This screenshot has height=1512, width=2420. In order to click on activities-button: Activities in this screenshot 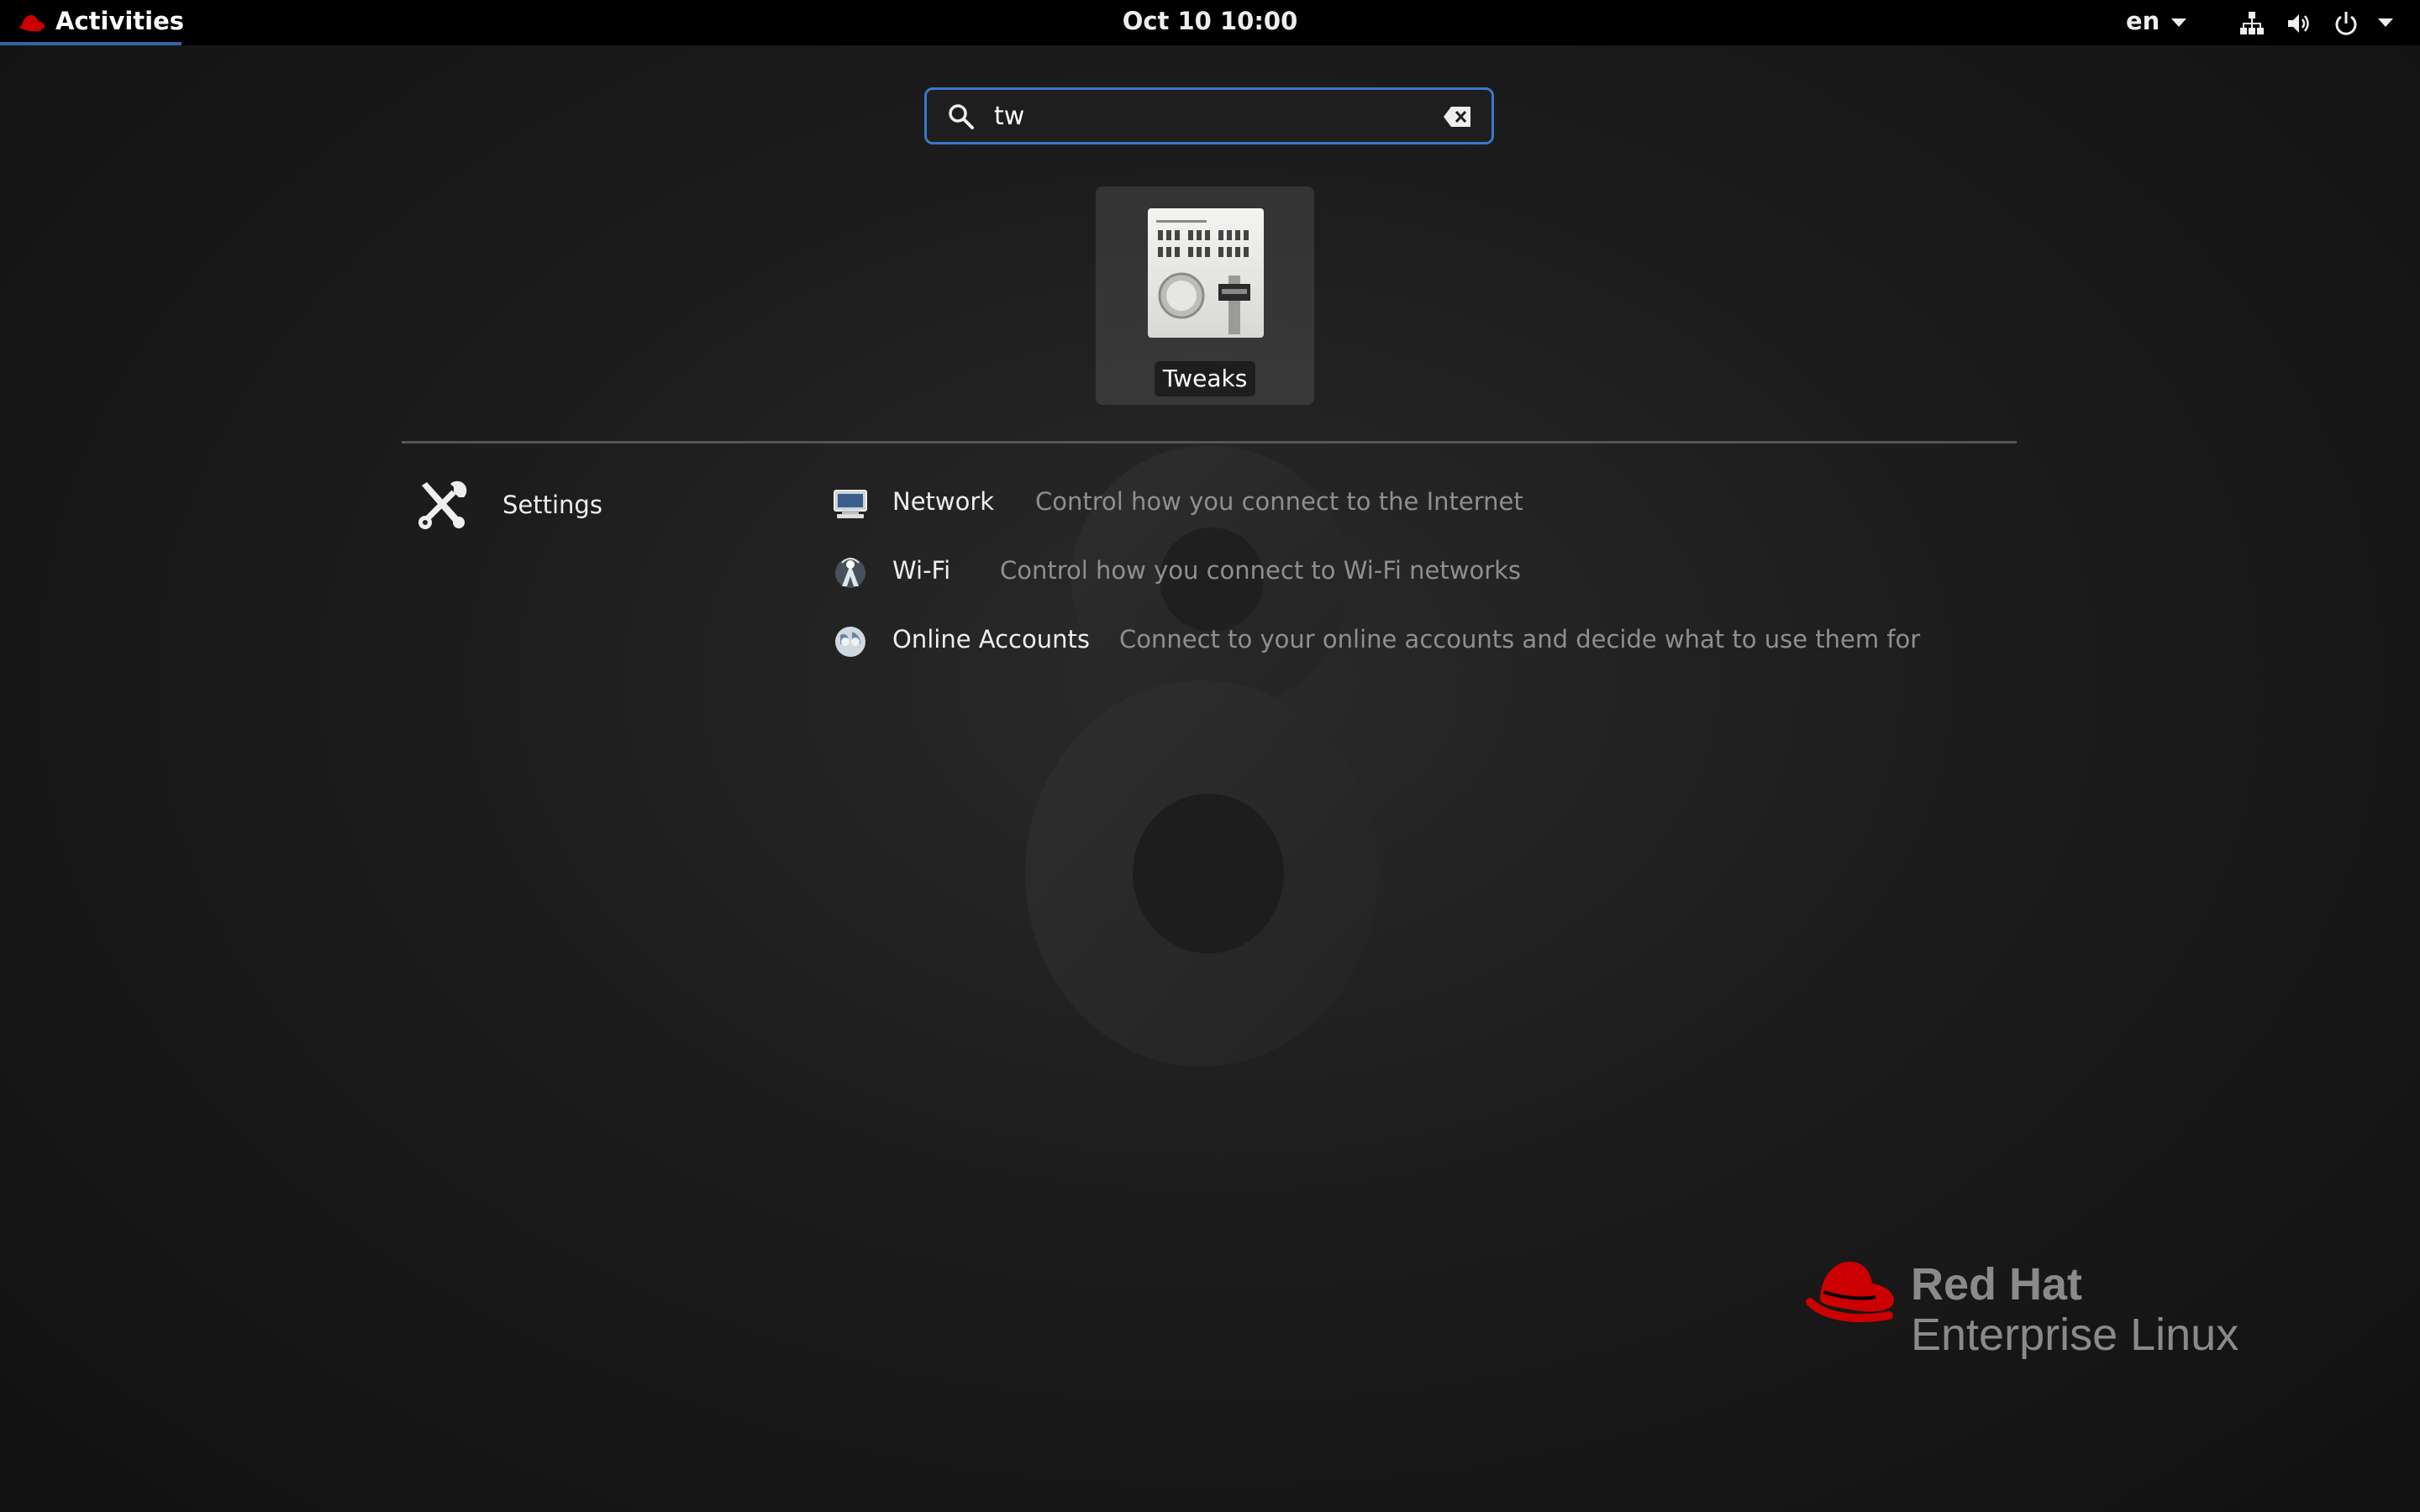, I will do `click(92, 22)`.